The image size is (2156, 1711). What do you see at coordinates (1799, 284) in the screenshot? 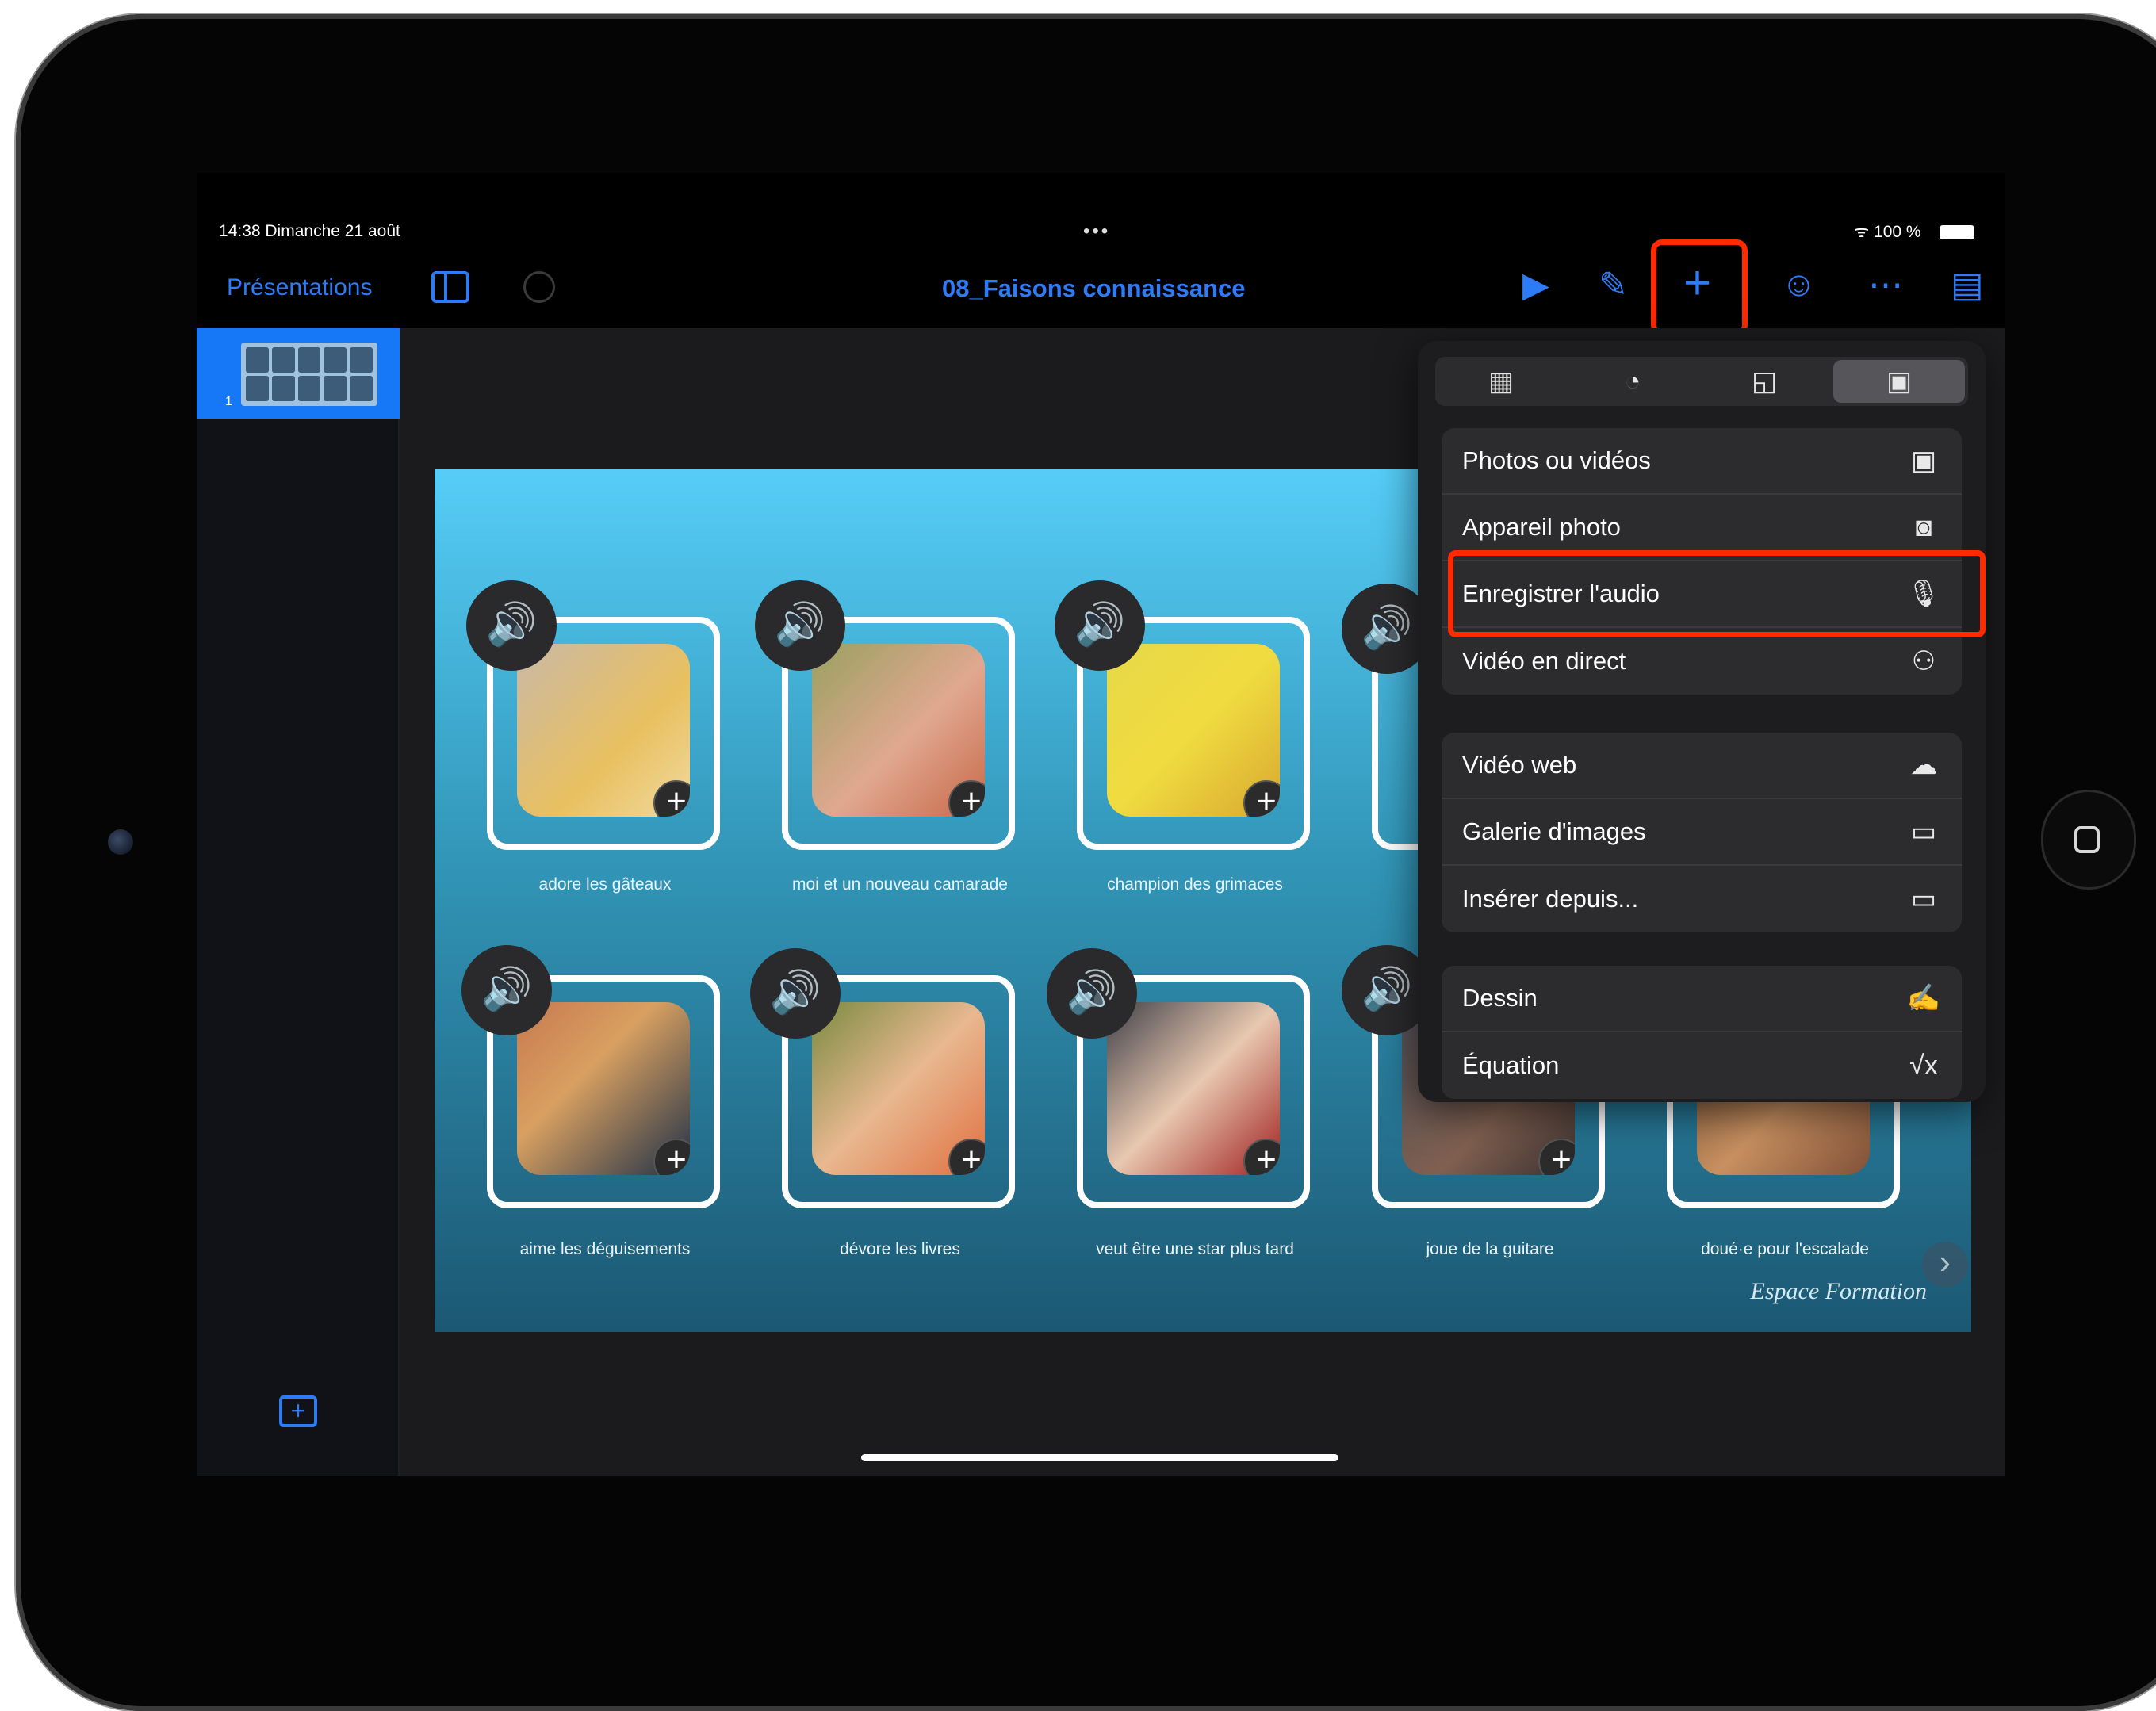
I see `collaborate-icon: ☺` at bounding box center [1799, 284].